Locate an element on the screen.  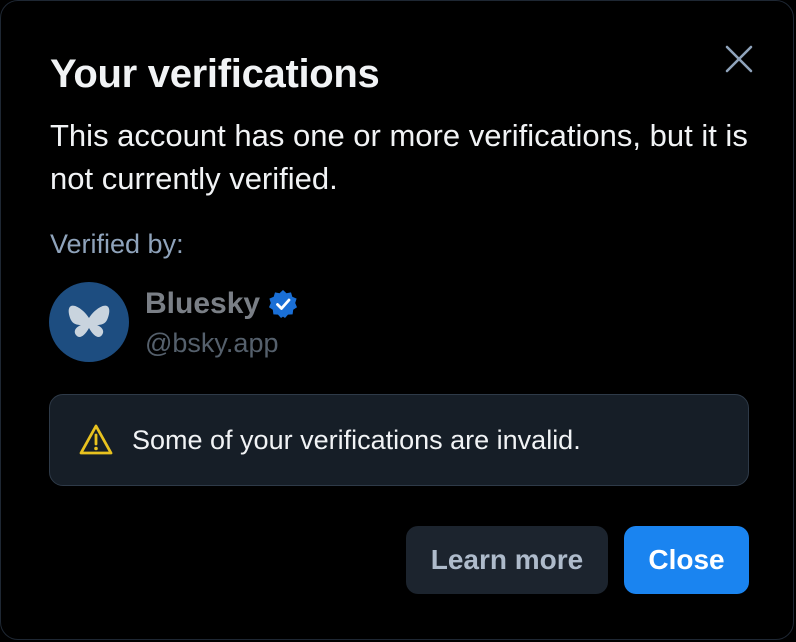
close-button: Close is located at coordinates (686, 560).